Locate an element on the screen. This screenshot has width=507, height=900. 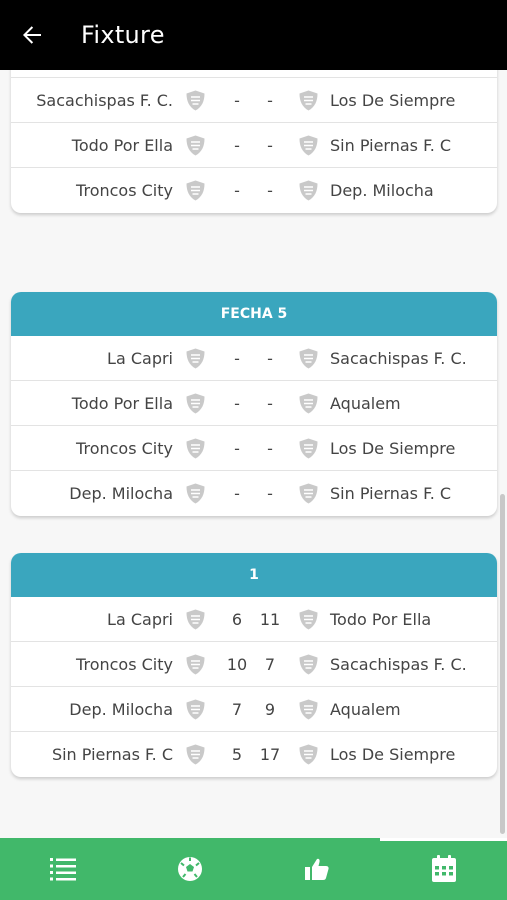
list-ordered-icon is located at coordinates (63, 869).